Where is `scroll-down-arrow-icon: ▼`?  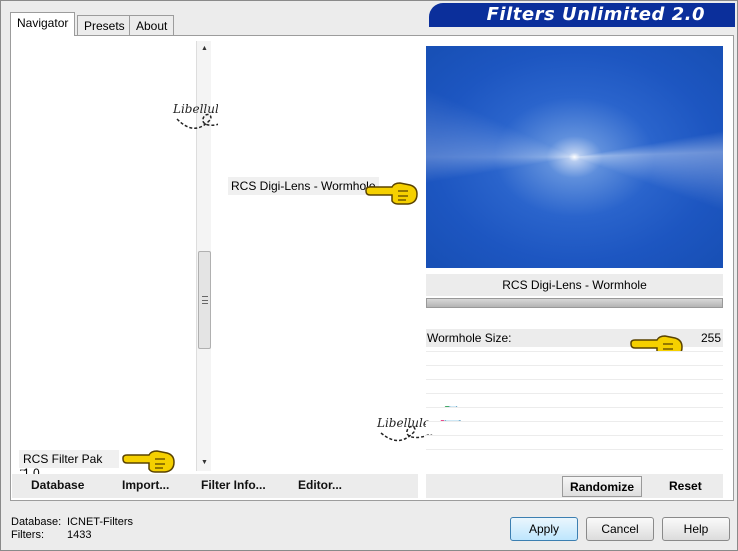
scroll-down-arrow-icon: ▼ is located at coordinates (204, 463).